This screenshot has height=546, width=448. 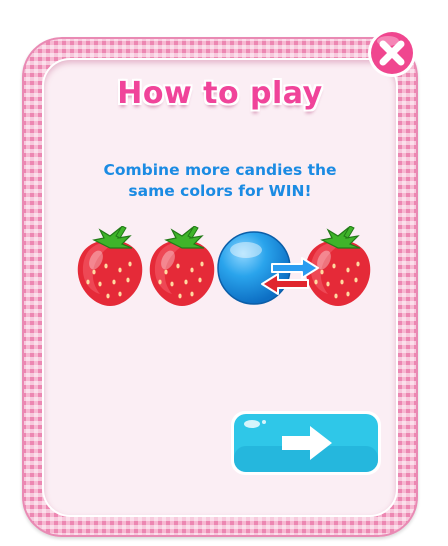 I want to click on instruction-line-2: same colors for WIN!, so click(x=220, y=191).